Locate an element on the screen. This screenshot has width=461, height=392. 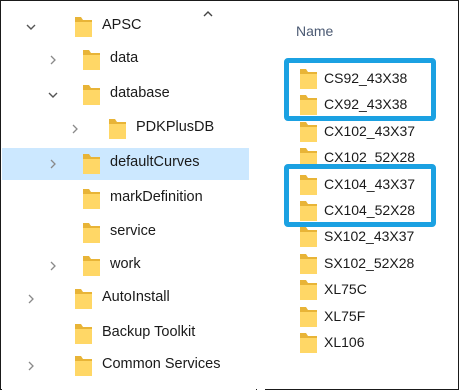
tree-item: AutoInstall is located at coordinates (125, 299).